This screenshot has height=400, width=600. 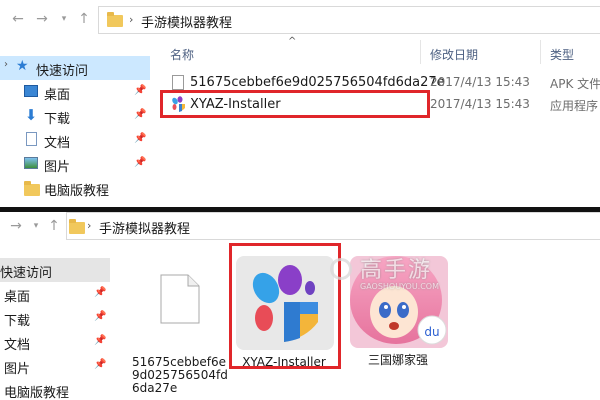 I want to click on file-icon, so click(x=178, y=82).